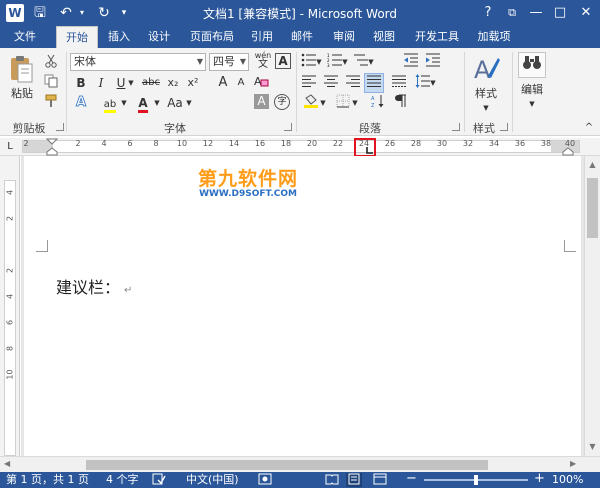 Image resolution: width=600 pixels, height=488 pixels. I want to click on shrink-font-button: A, so click(241, 83).